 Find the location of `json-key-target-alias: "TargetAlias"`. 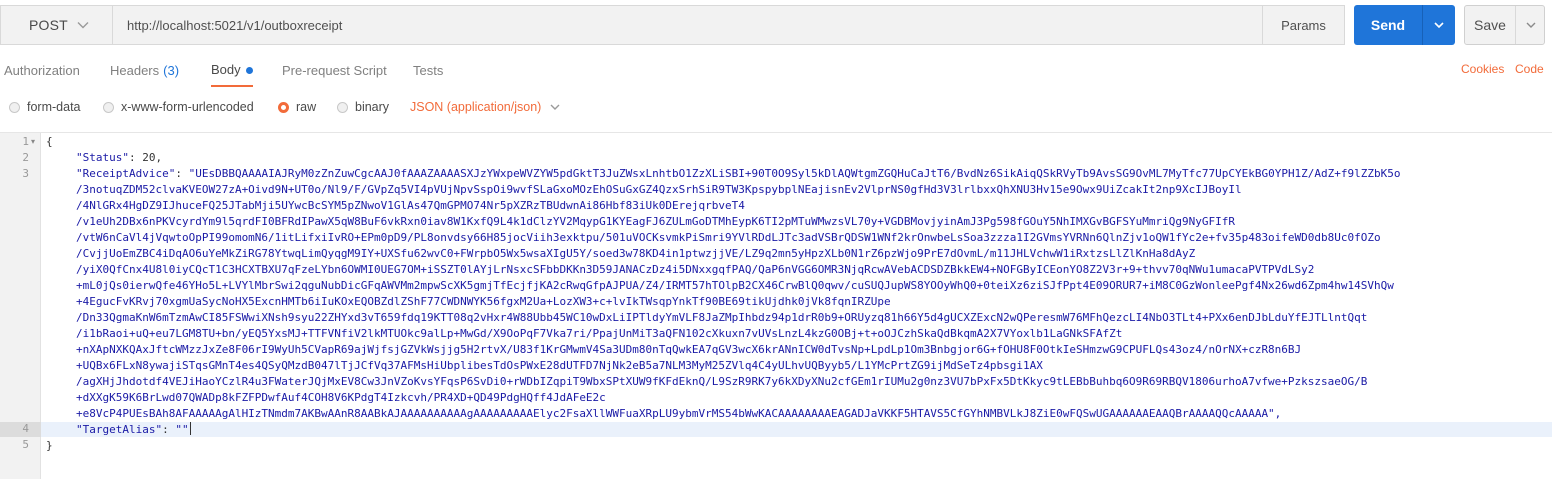

json-key-target-alias: "TargetAlias" is located at coordinates (119, 429).